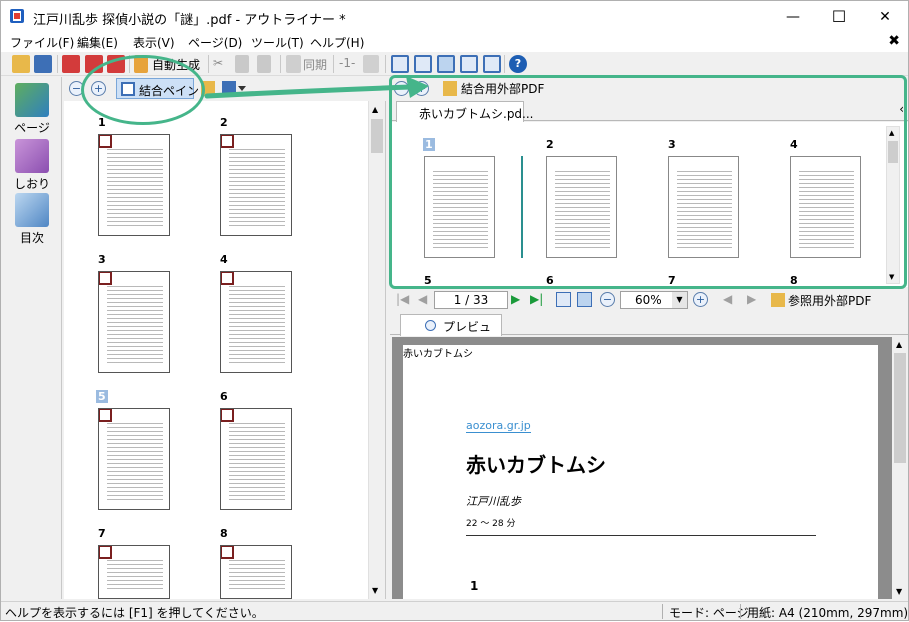  What do you see at coordinates (498, 426) in the screenshot?
I see `source-link: aozora.gr.jp` at bounding box center [498, 426].